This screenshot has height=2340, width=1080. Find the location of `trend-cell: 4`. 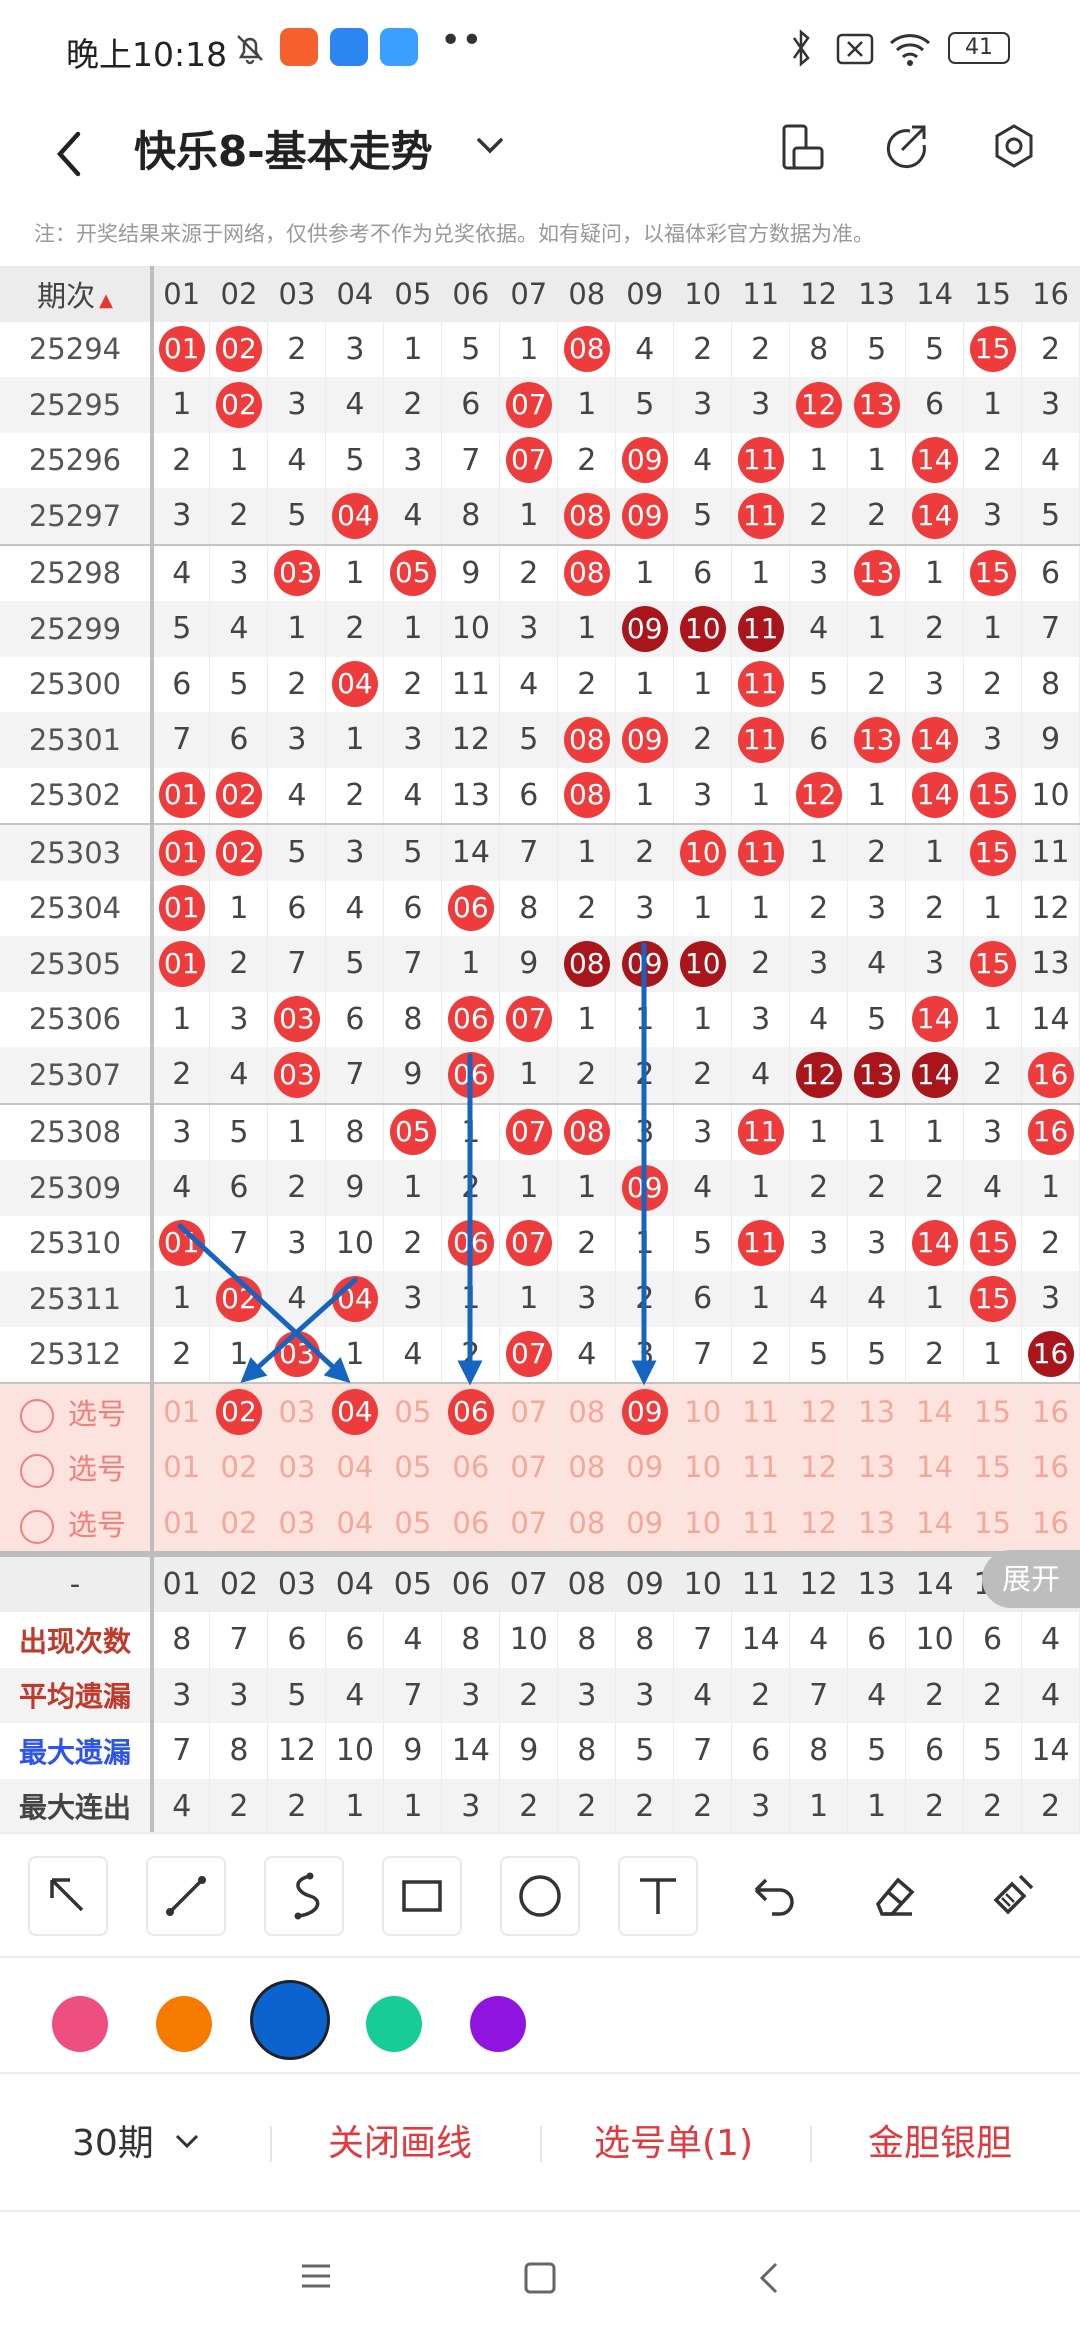

trend-cell: 4 is located at coordinates (413, 795).